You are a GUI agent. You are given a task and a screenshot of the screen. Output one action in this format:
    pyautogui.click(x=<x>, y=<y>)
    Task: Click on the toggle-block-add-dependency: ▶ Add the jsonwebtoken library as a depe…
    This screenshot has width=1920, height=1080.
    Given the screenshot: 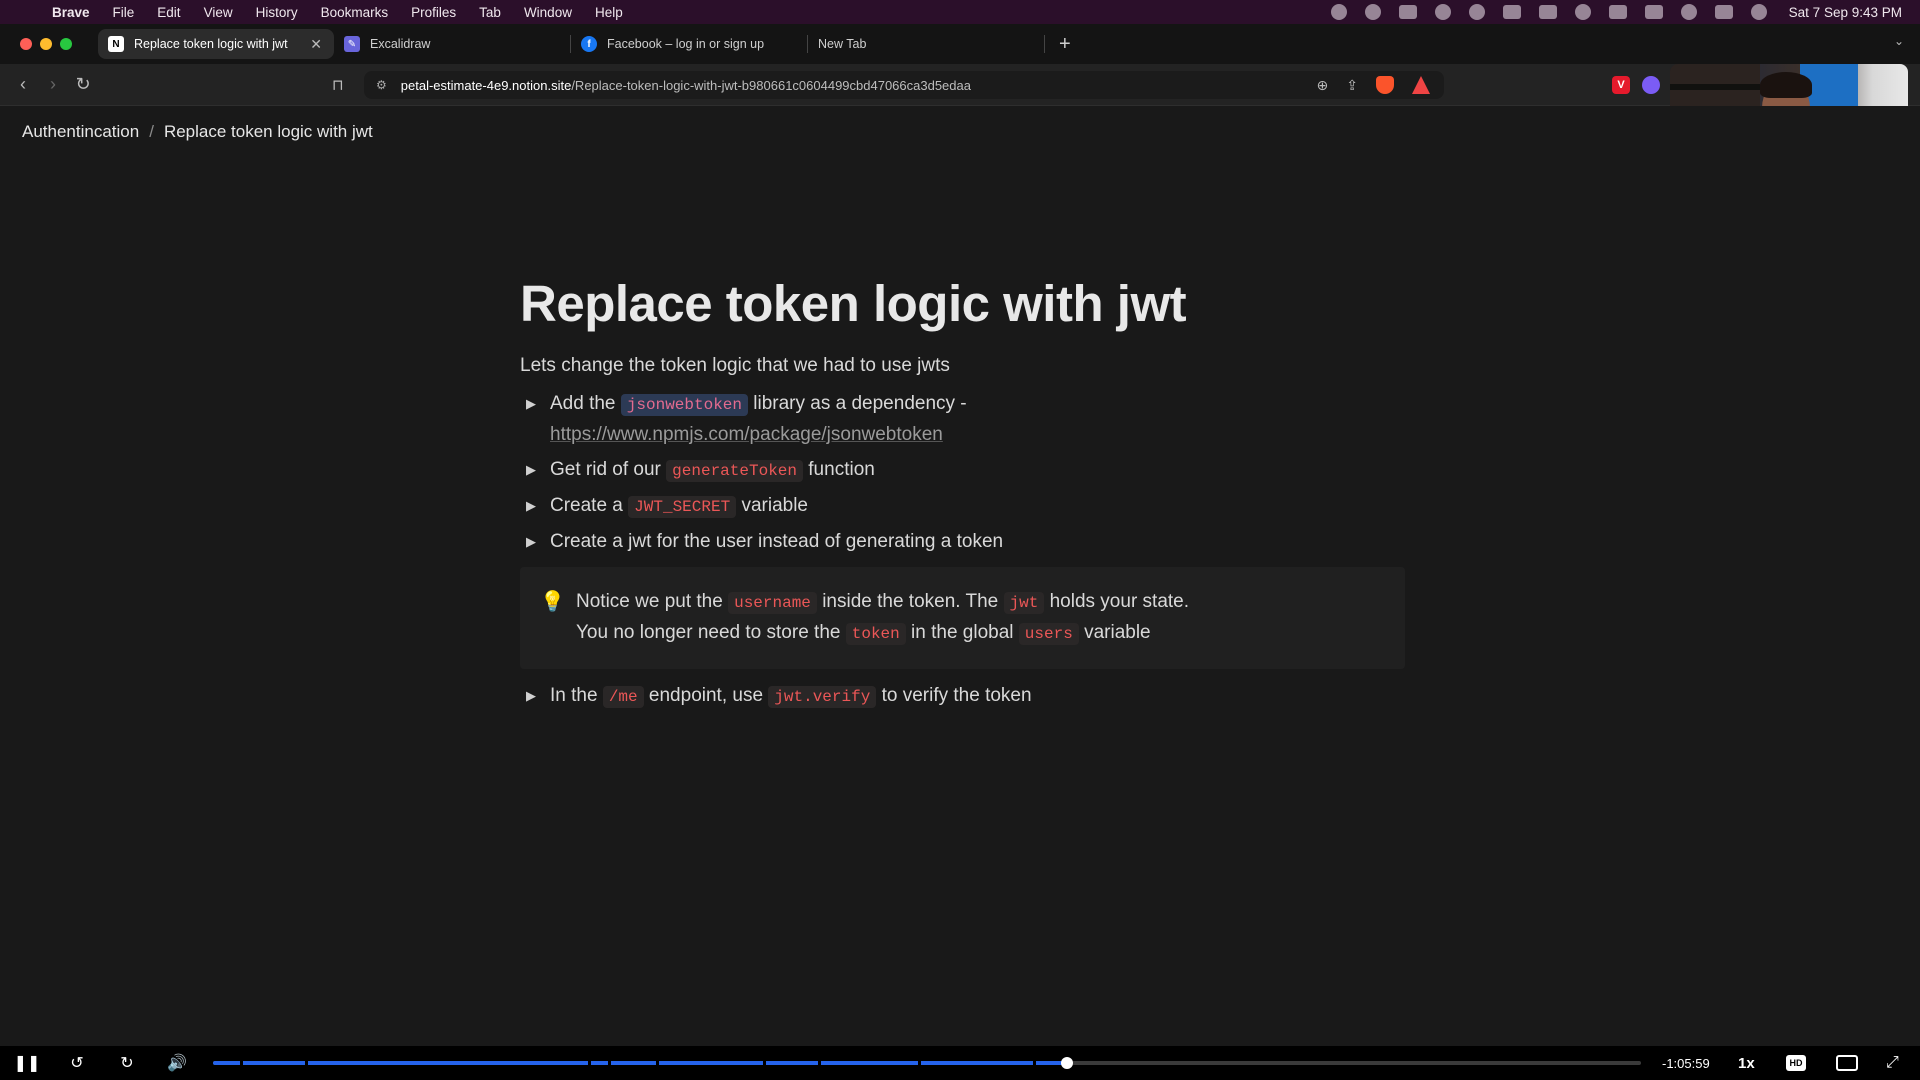 What is the action you would take?
    pyautogui.click(x=962, y=419)
    